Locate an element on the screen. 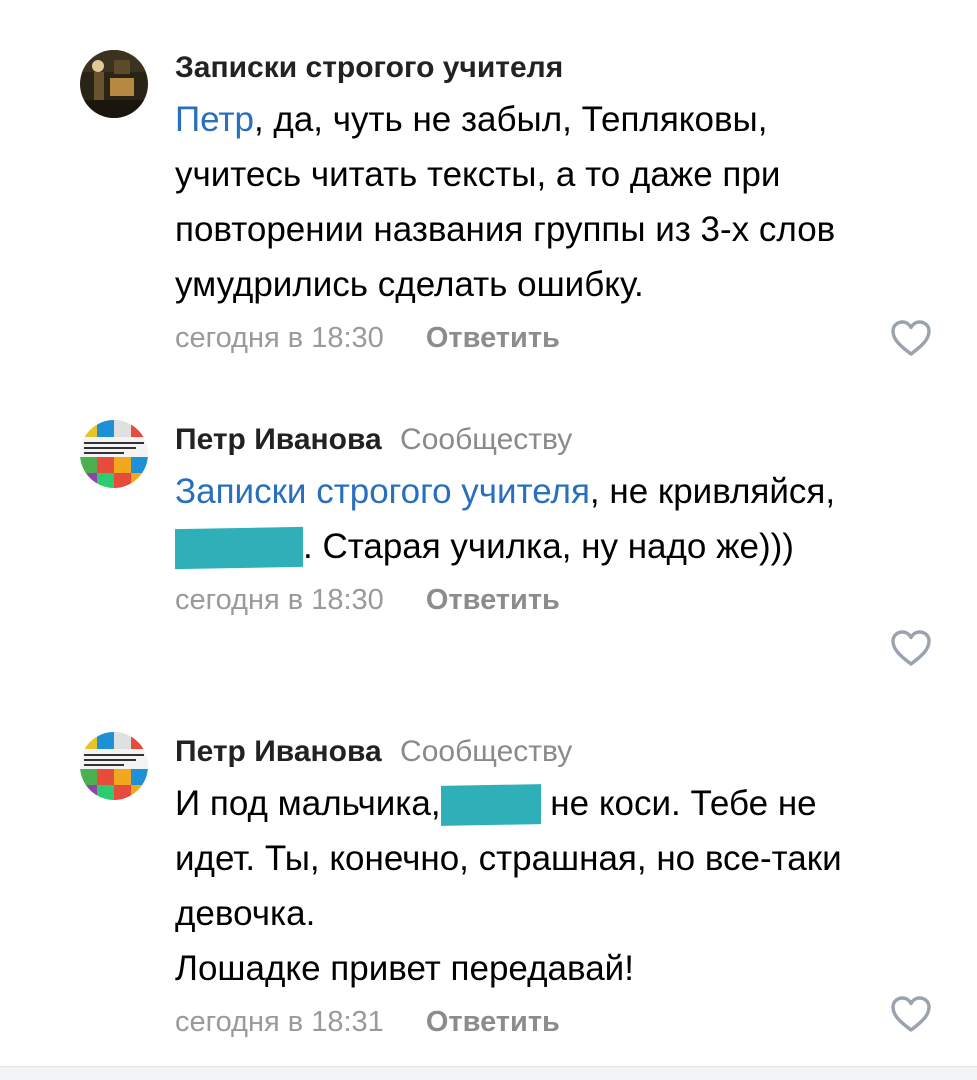 This screenshot has height=1080, width=977. comment-text-part: . Старая училка, ну надо же))) is located at coordinates (548, 546).